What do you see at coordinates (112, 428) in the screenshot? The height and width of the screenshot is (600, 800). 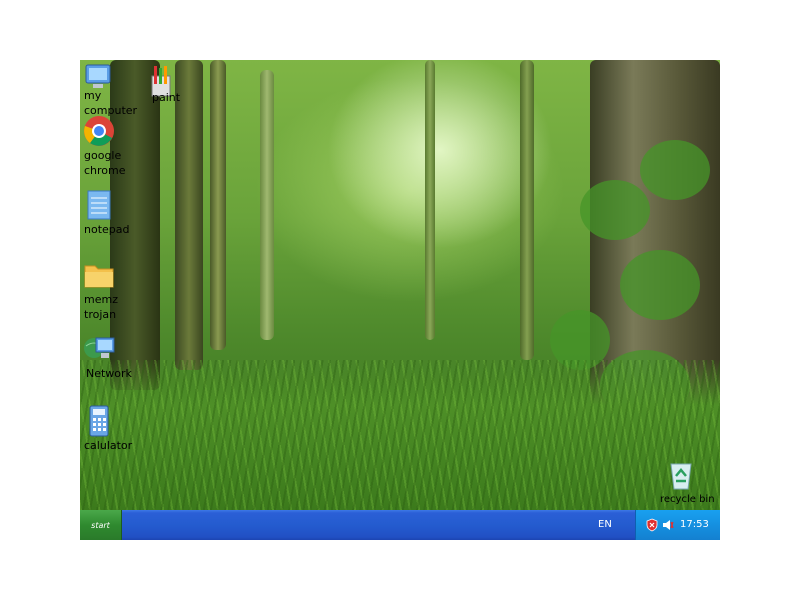 I see `desktop-icon-calculator: calulator` at bounding box center [112, 428].